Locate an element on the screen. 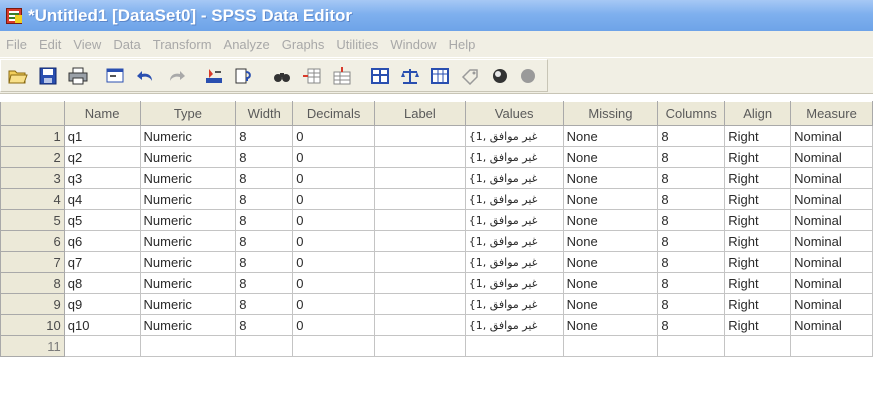  menu-view: View is located at coordinates (87, 44).